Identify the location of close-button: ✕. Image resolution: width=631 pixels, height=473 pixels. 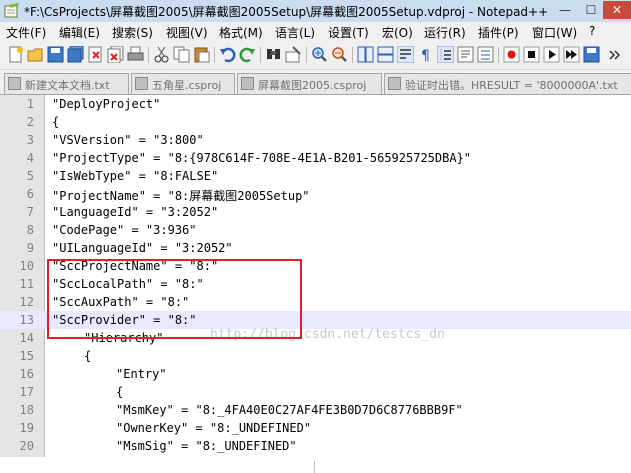
(617, 10).